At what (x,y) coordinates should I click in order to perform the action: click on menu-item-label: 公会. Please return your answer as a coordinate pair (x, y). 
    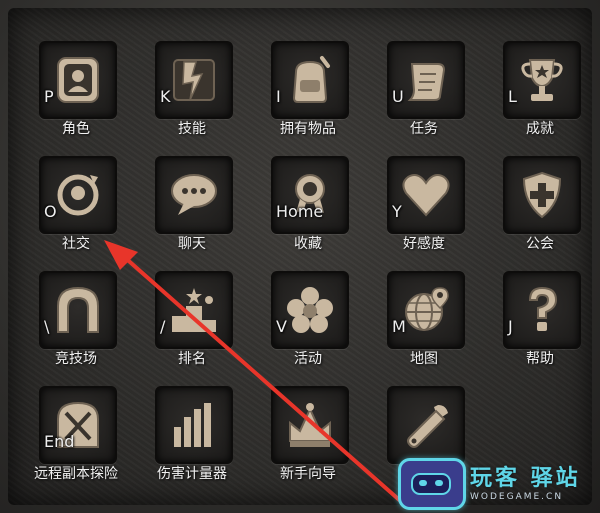
    Looking at the image, I should click on (540, 244).